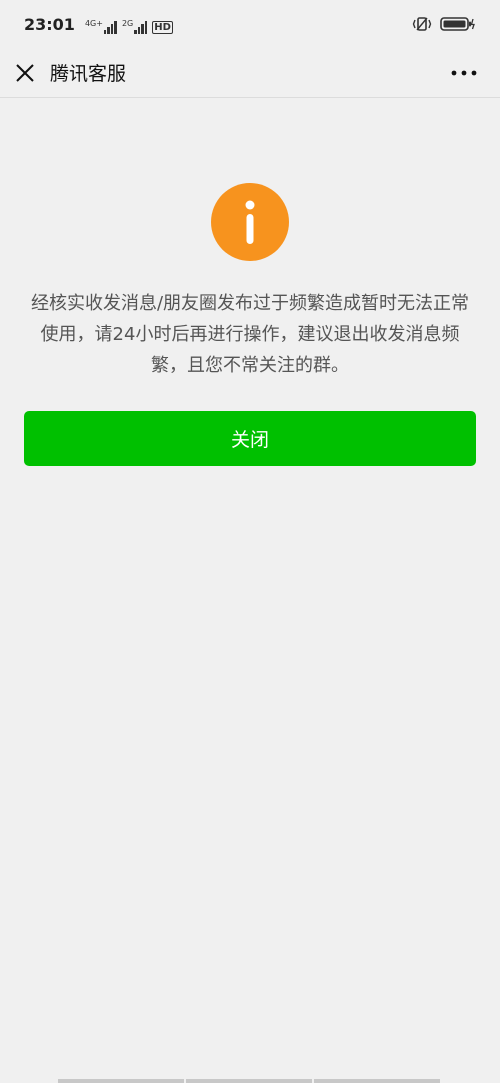 The width and height of the screenshot is (500, 1083). What do you see at coordinates (162, 27) in the screenshot?
I see `hd-badge: HD` at bounding box center [162, 27].